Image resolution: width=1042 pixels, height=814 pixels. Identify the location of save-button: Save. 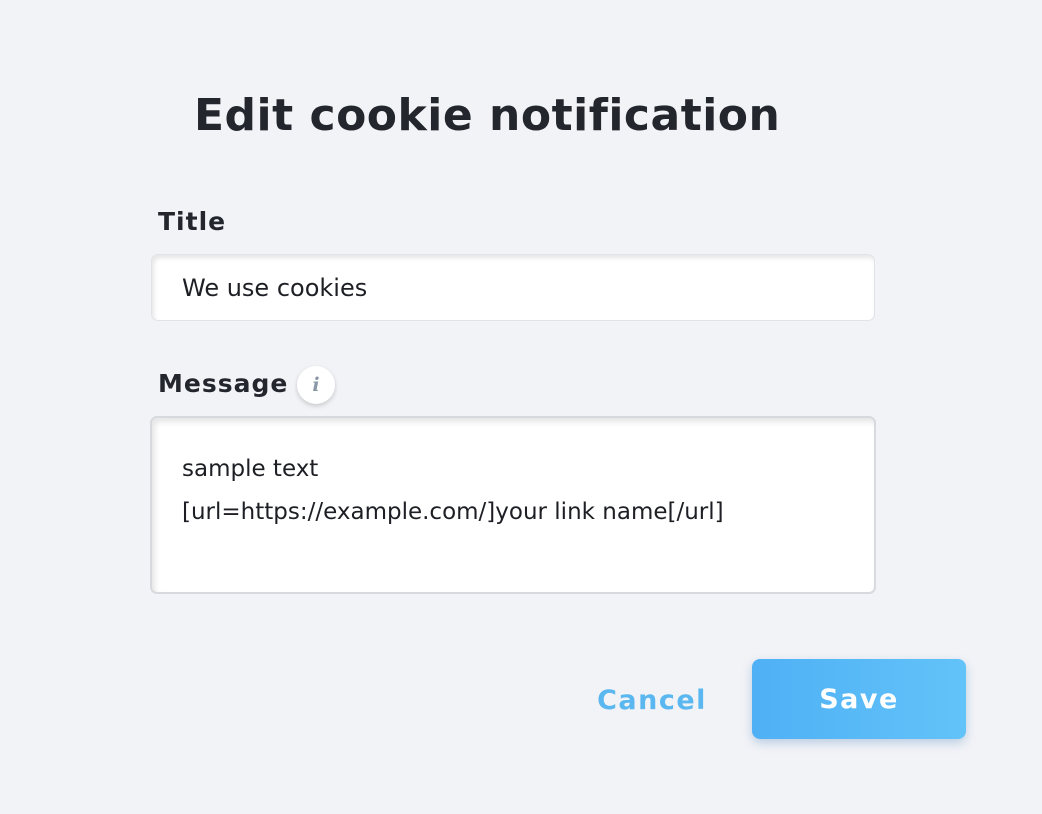
(859, 699).